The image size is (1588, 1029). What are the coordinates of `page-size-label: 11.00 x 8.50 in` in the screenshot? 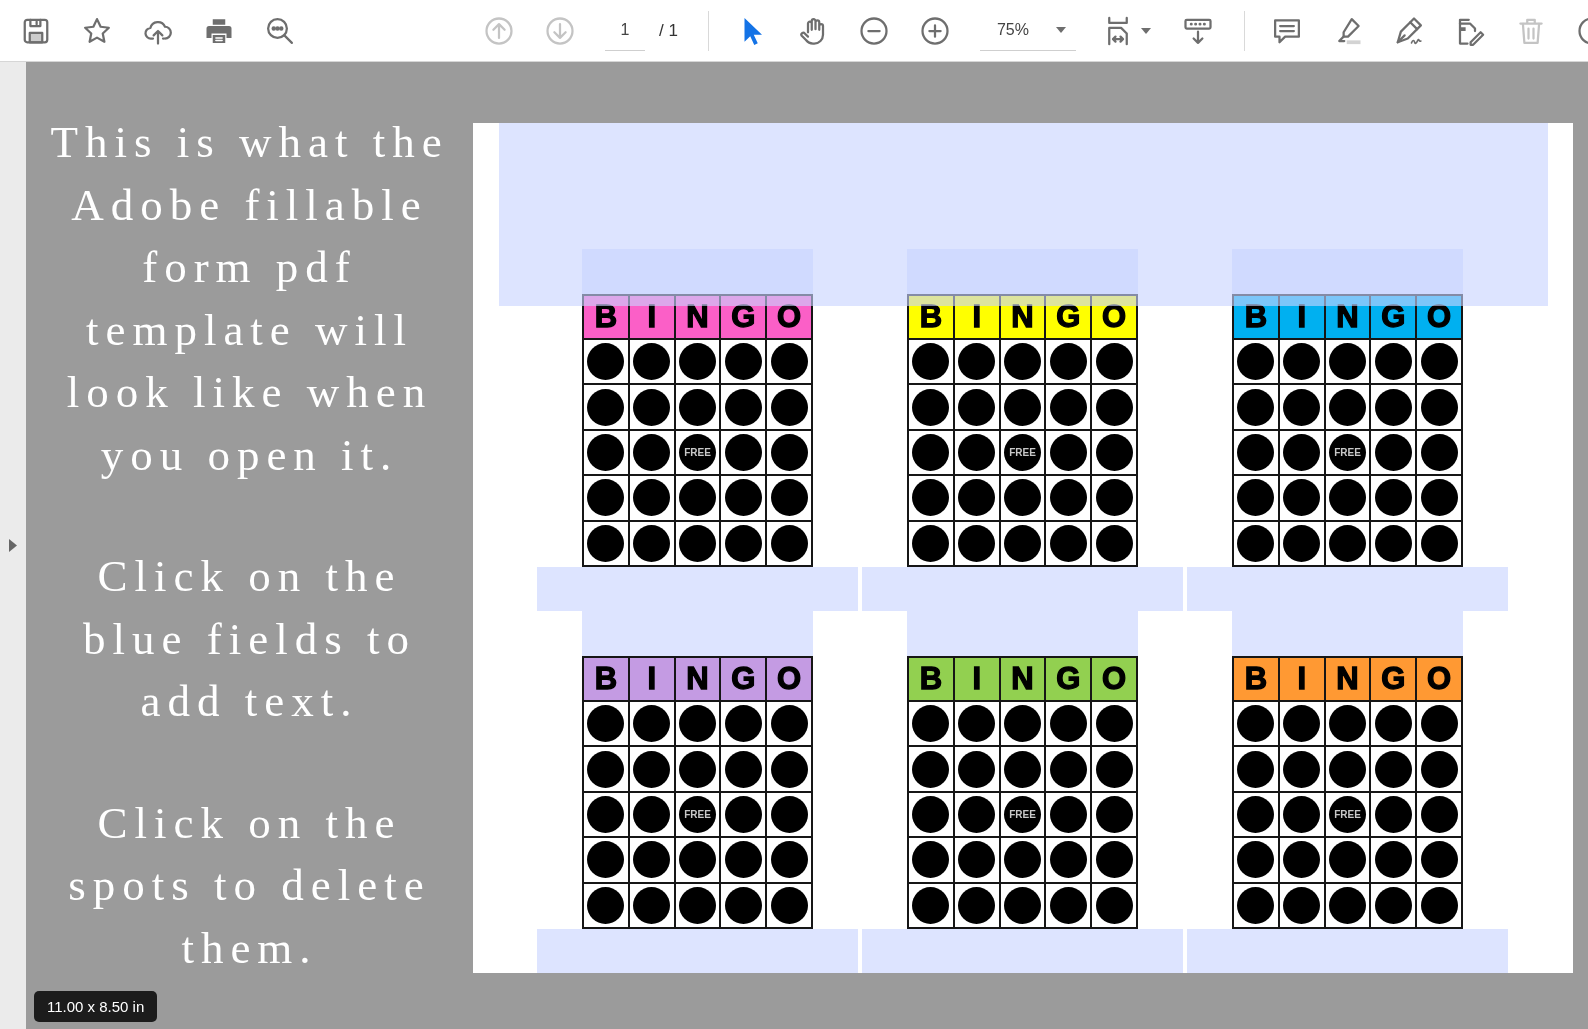 It's located at (96, 1006).